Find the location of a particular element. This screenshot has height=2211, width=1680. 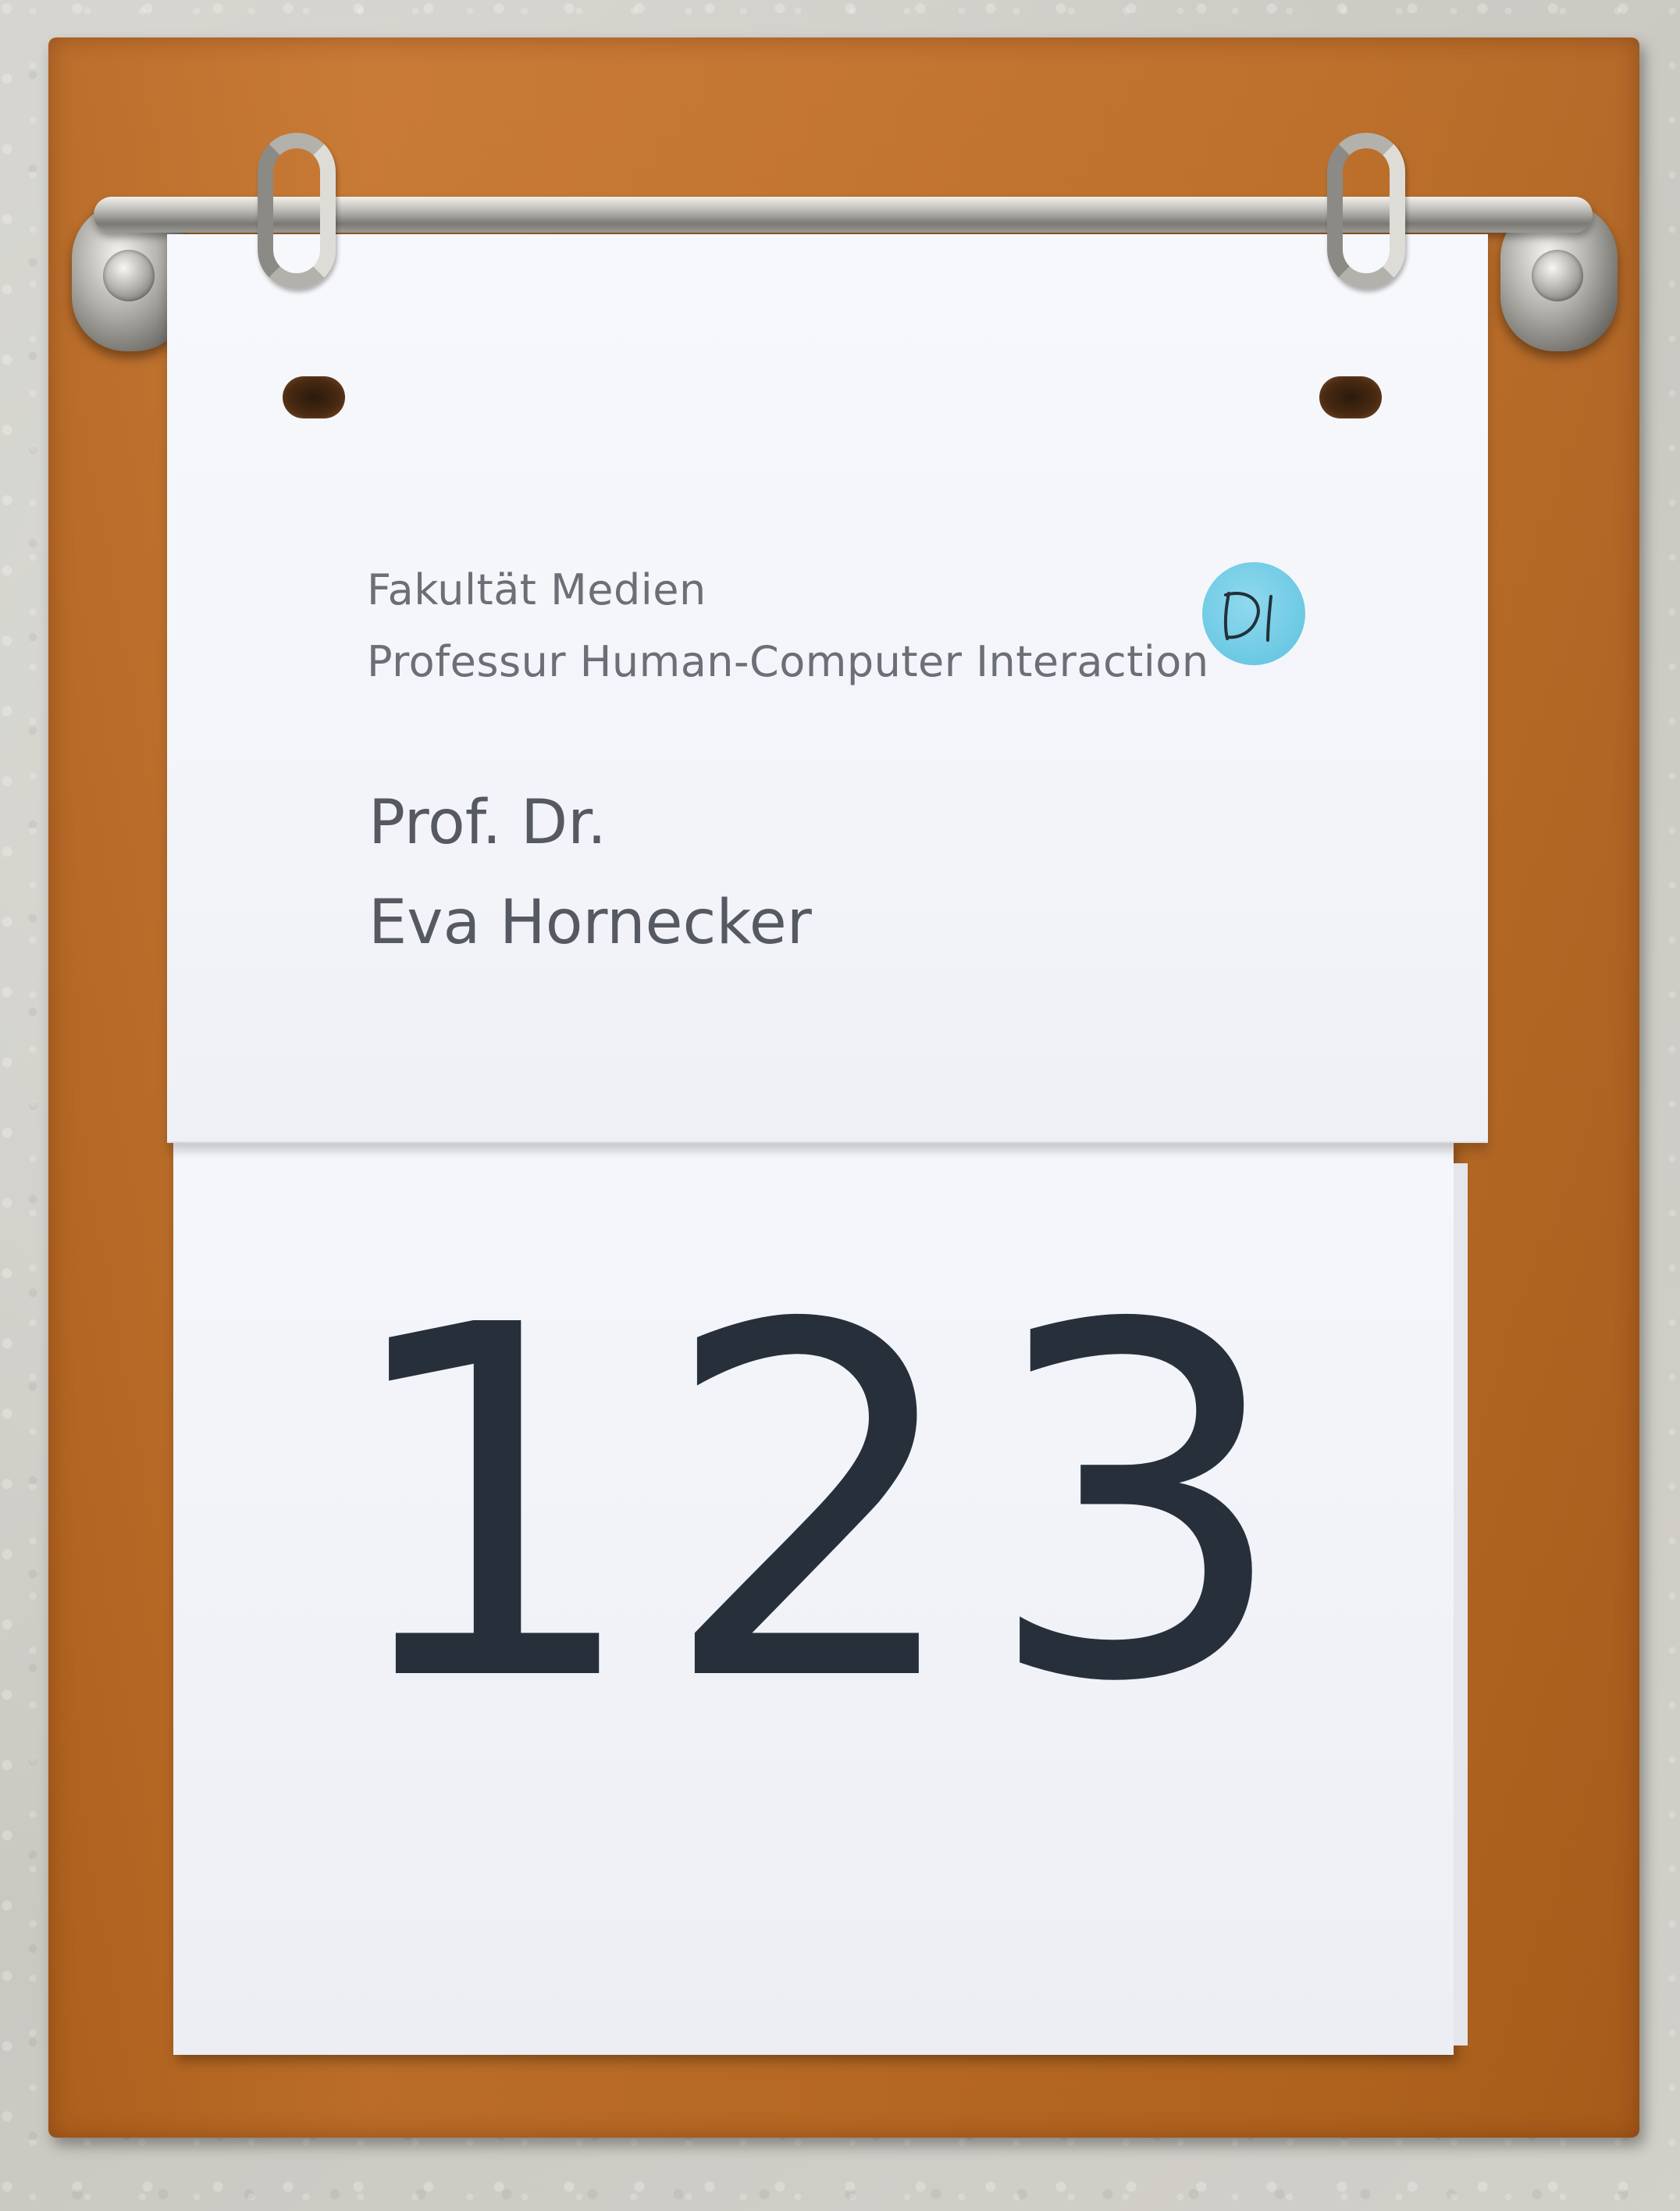

room-number: 123 is located at coordinates (821, 1506).